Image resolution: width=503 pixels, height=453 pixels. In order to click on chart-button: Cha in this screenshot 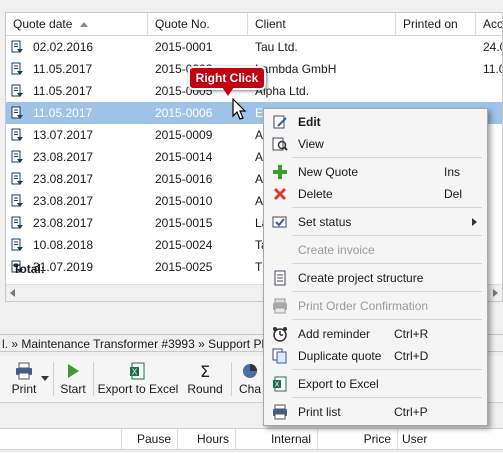, I will do `click(250, 379)`.